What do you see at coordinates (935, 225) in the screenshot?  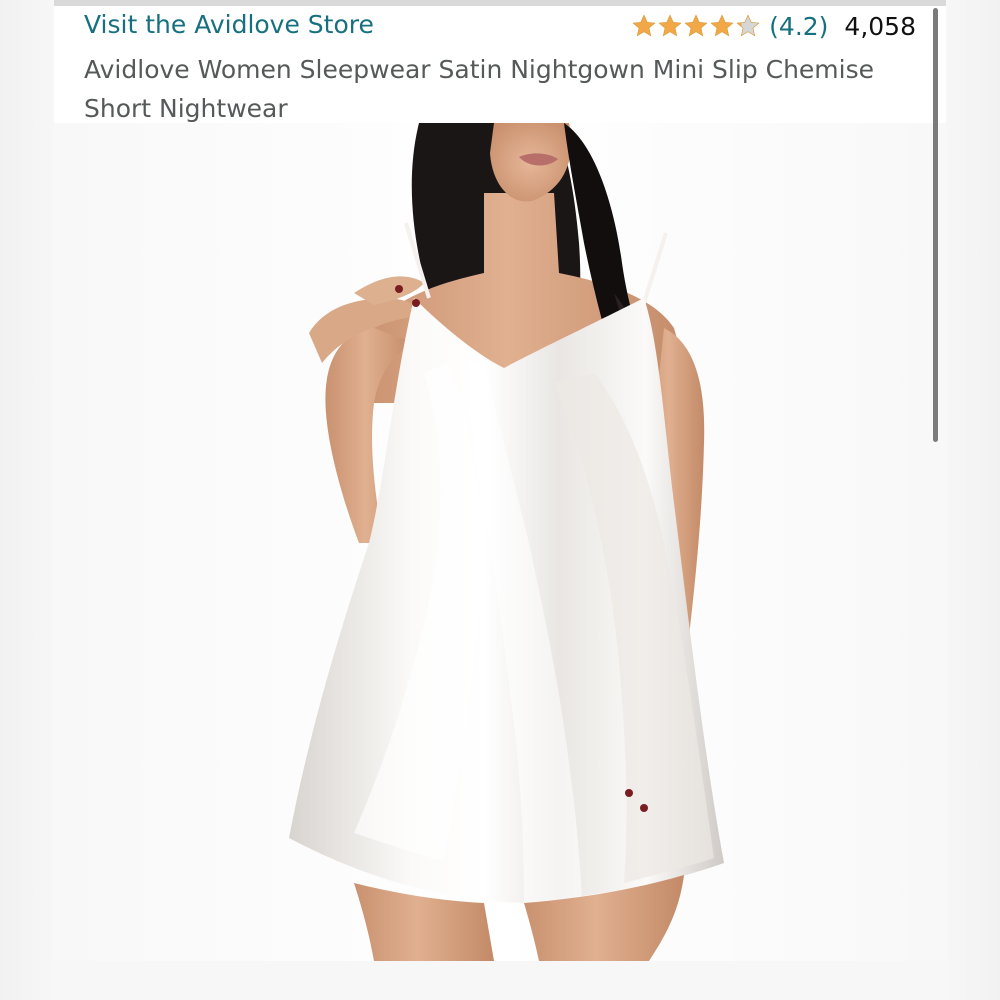 I see `scrollbar` at bounding box center [935, 225].